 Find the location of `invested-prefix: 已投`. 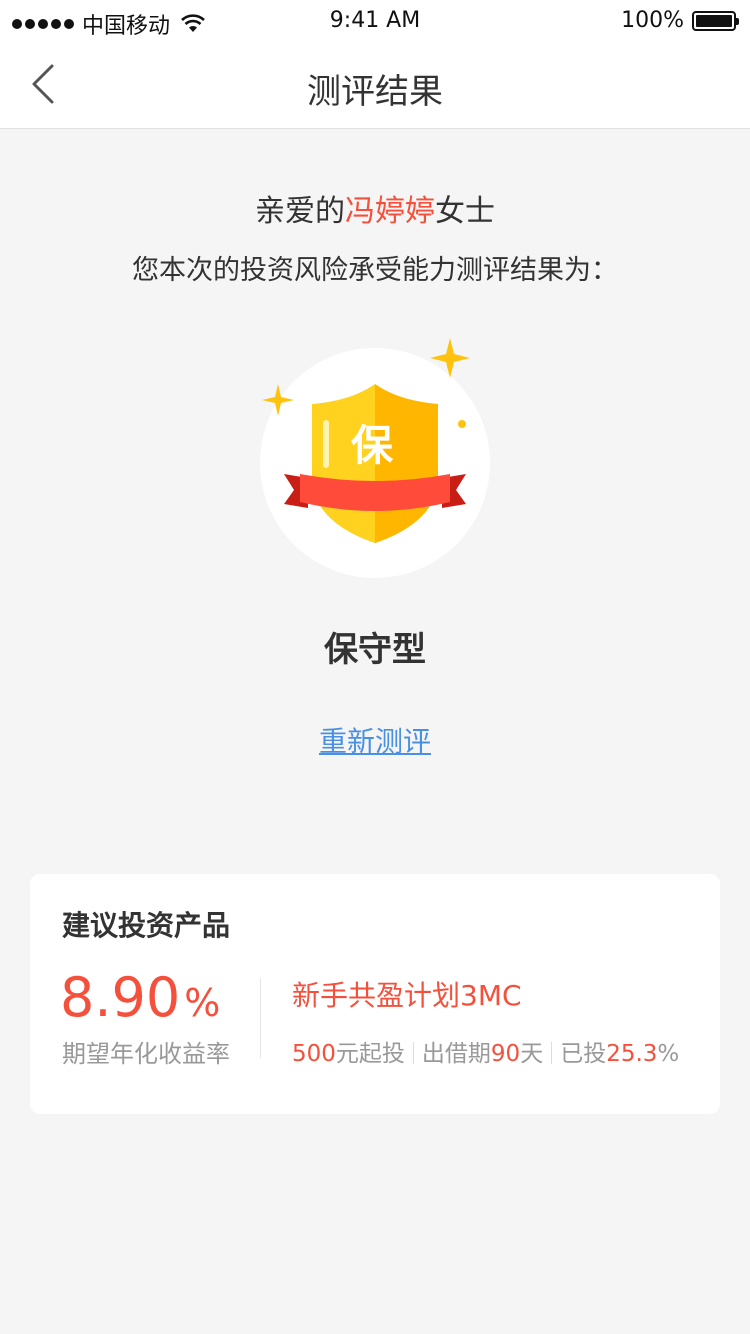

invested-prefix: 已投 is located at coordinates (583, 1054).